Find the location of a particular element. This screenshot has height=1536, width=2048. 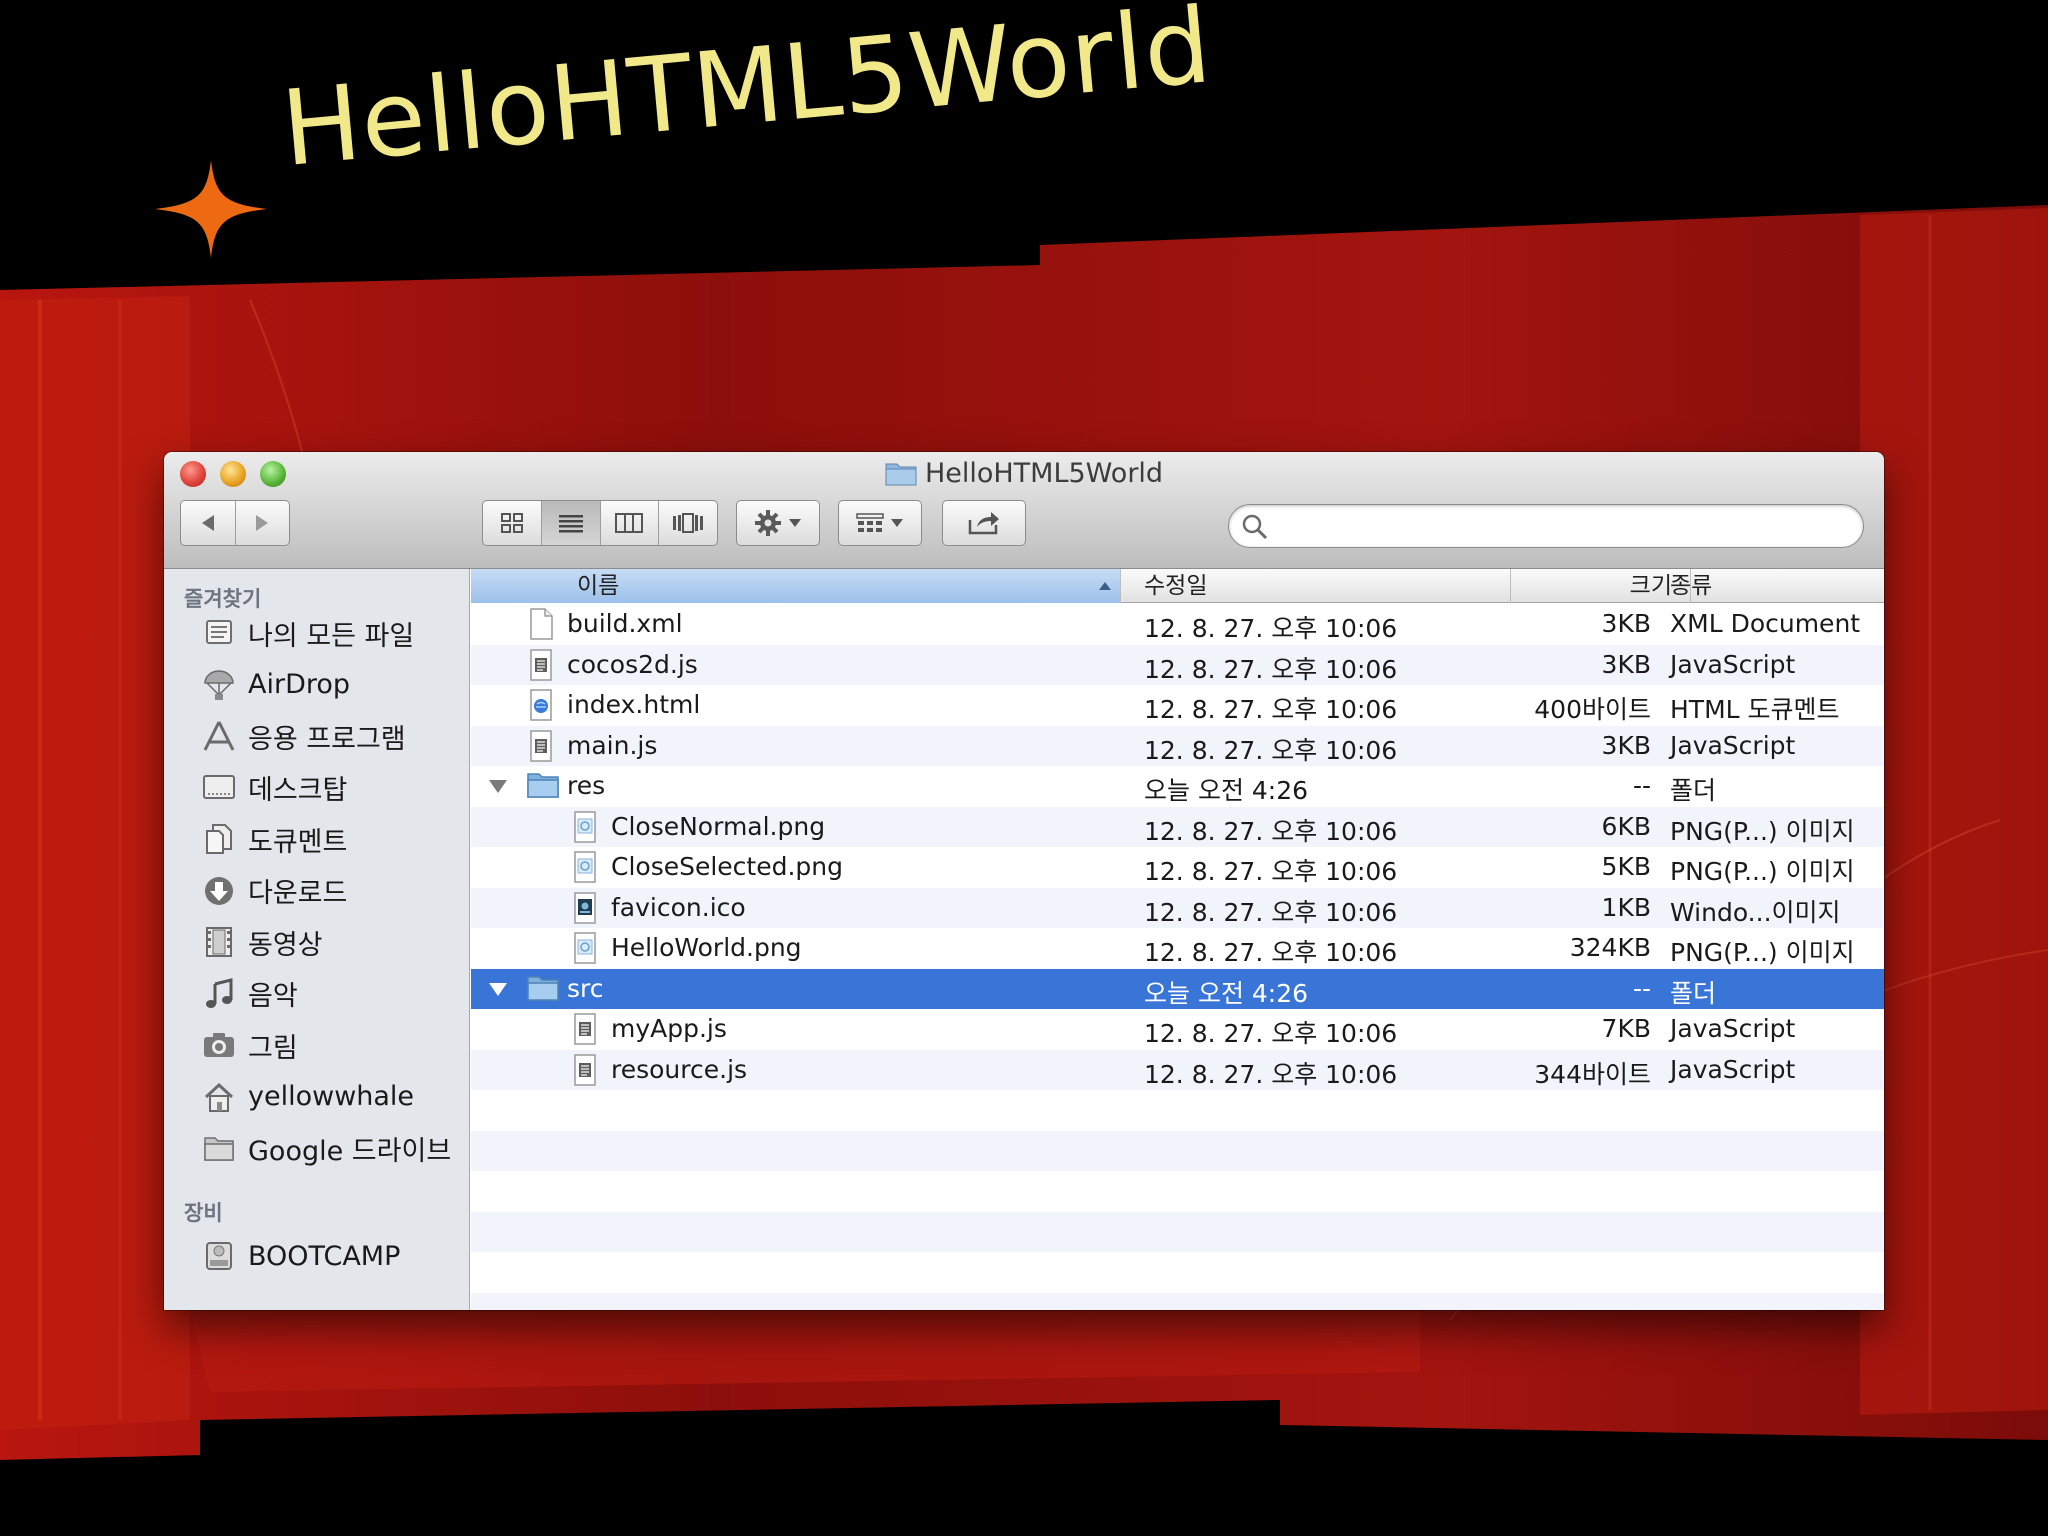

sidebar-item-favorite-3: 데스크탑 is located at coordinates (273, 788).